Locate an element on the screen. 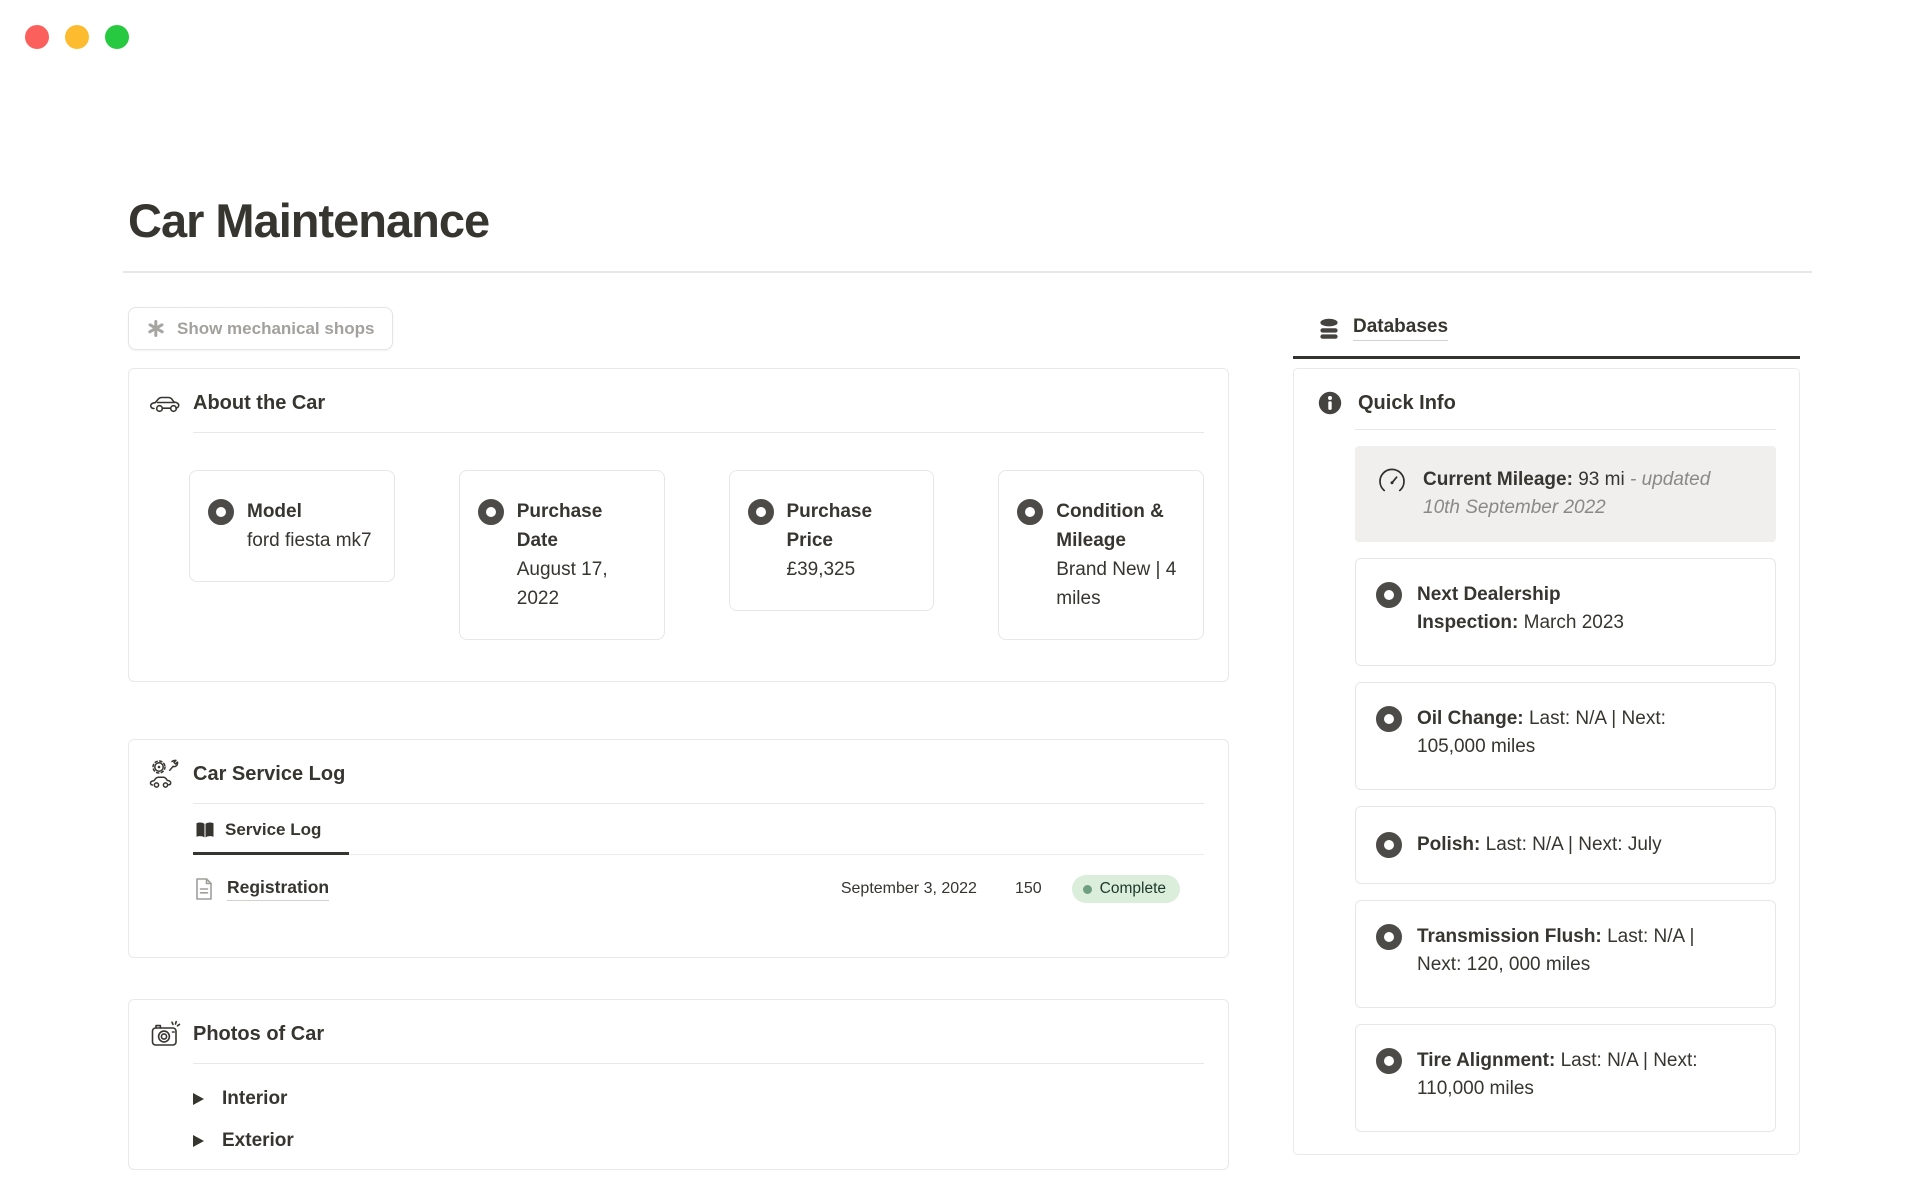 Image resolution: width=1920 pixels, height=1200 pixels. toggle-label: Exterior is located at coordinates (258, 1140).